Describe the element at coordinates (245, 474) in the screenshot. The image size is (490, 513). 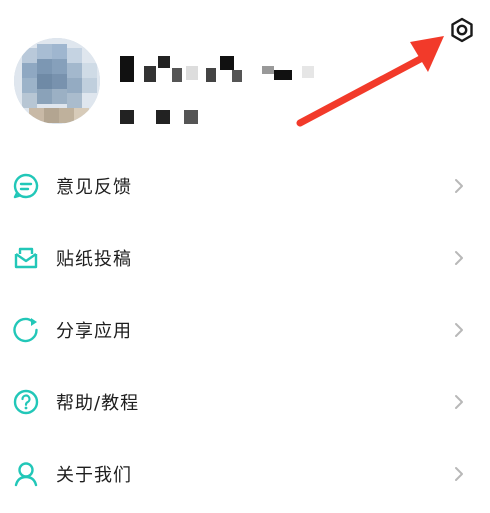
I see `menu-item-about: 关于我们` at that location.